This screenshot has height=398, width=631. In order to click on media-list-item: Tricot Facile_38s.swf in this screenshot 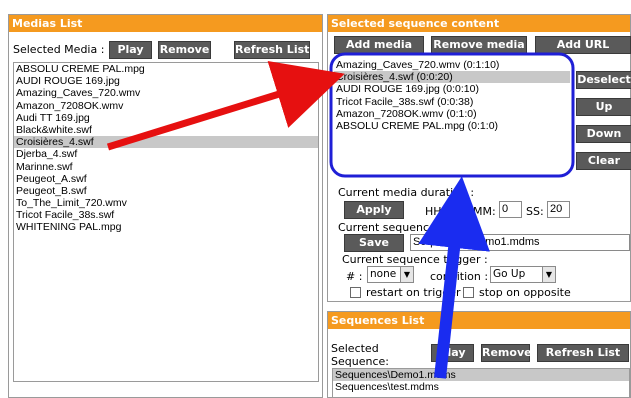, I will do `click(166, 215)`.